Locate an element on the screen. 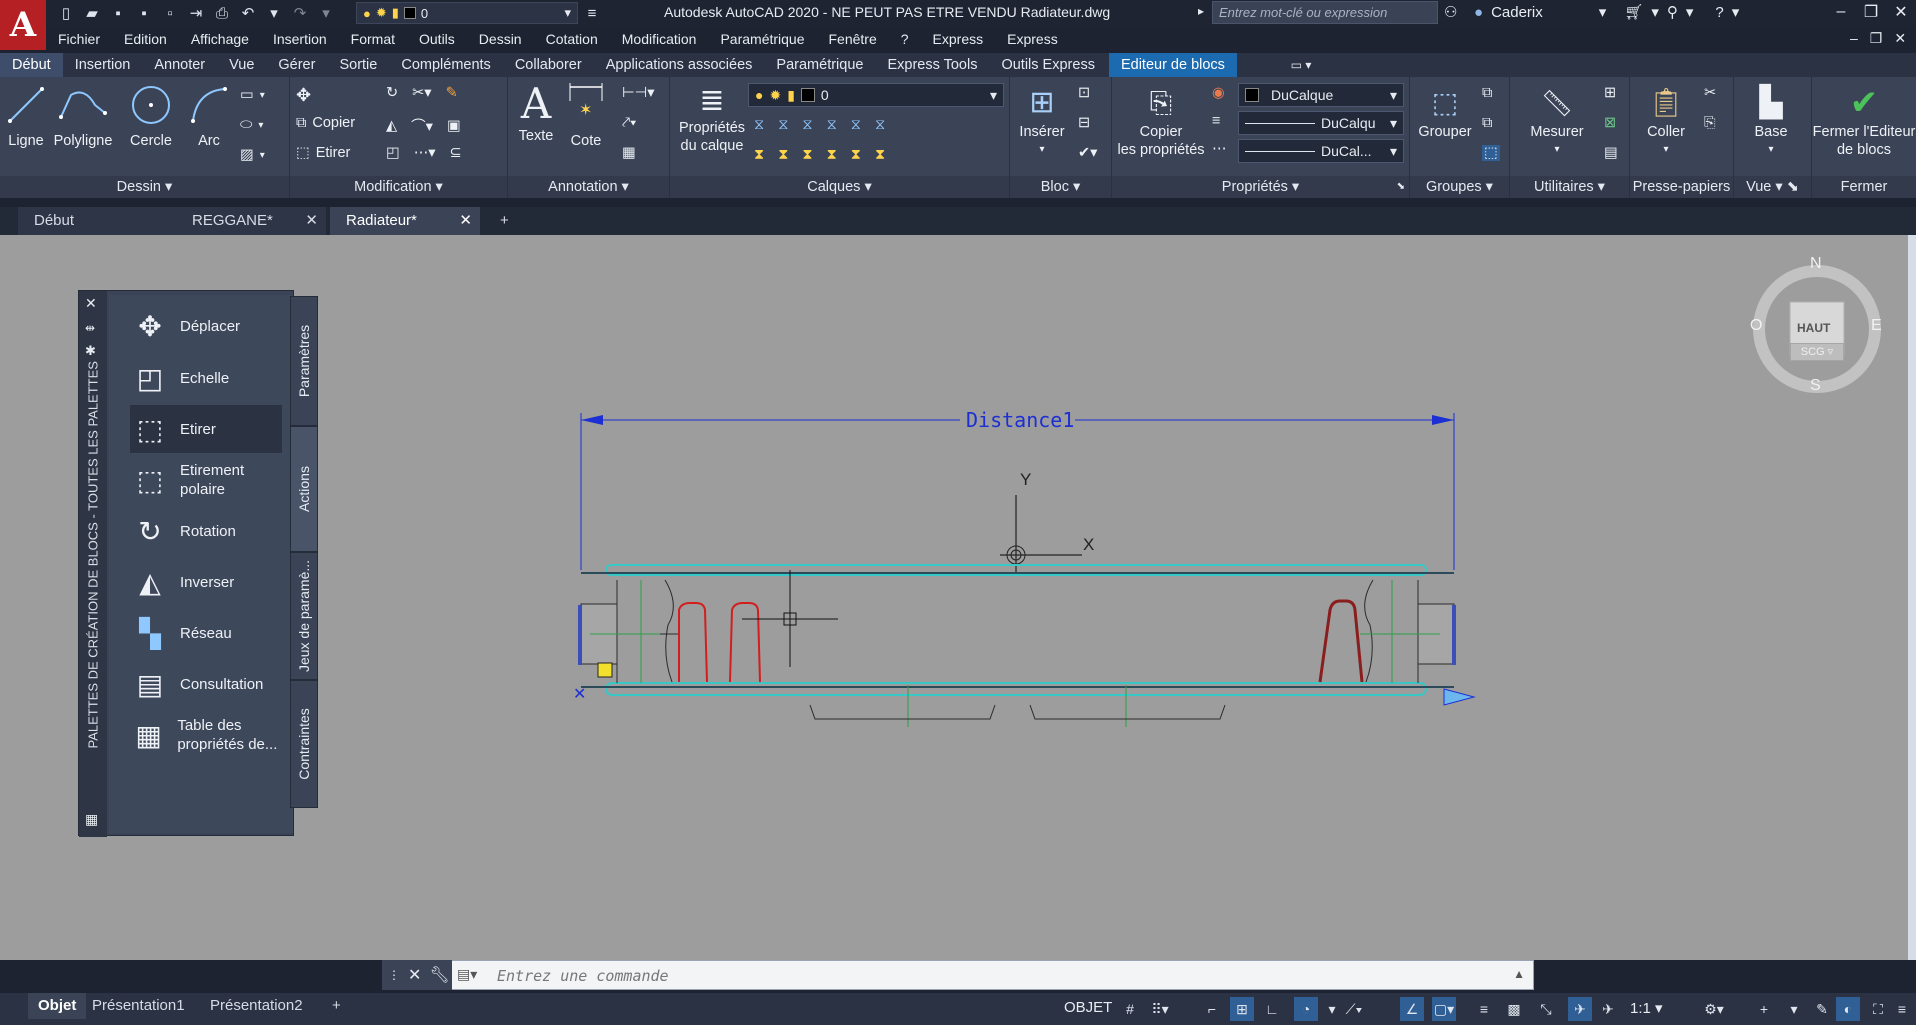  palette-item-deplacer: ✥ Déplacer is located at coordinates (205, 326).